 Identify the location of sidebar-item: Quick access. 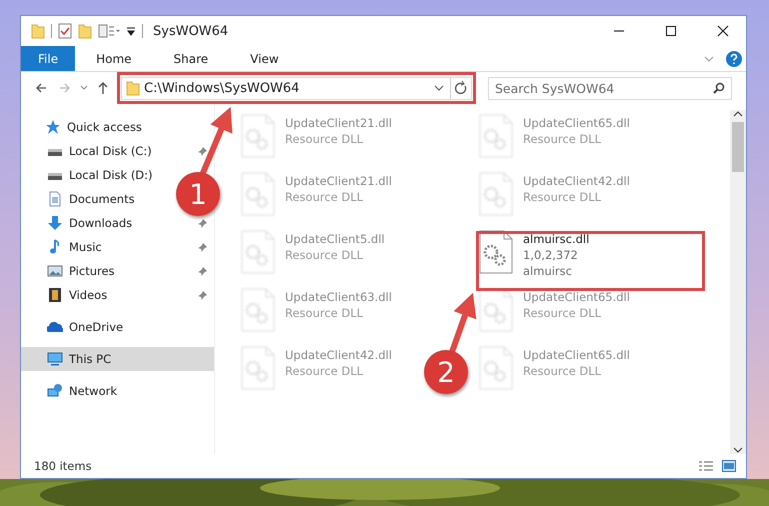
(117, 127).